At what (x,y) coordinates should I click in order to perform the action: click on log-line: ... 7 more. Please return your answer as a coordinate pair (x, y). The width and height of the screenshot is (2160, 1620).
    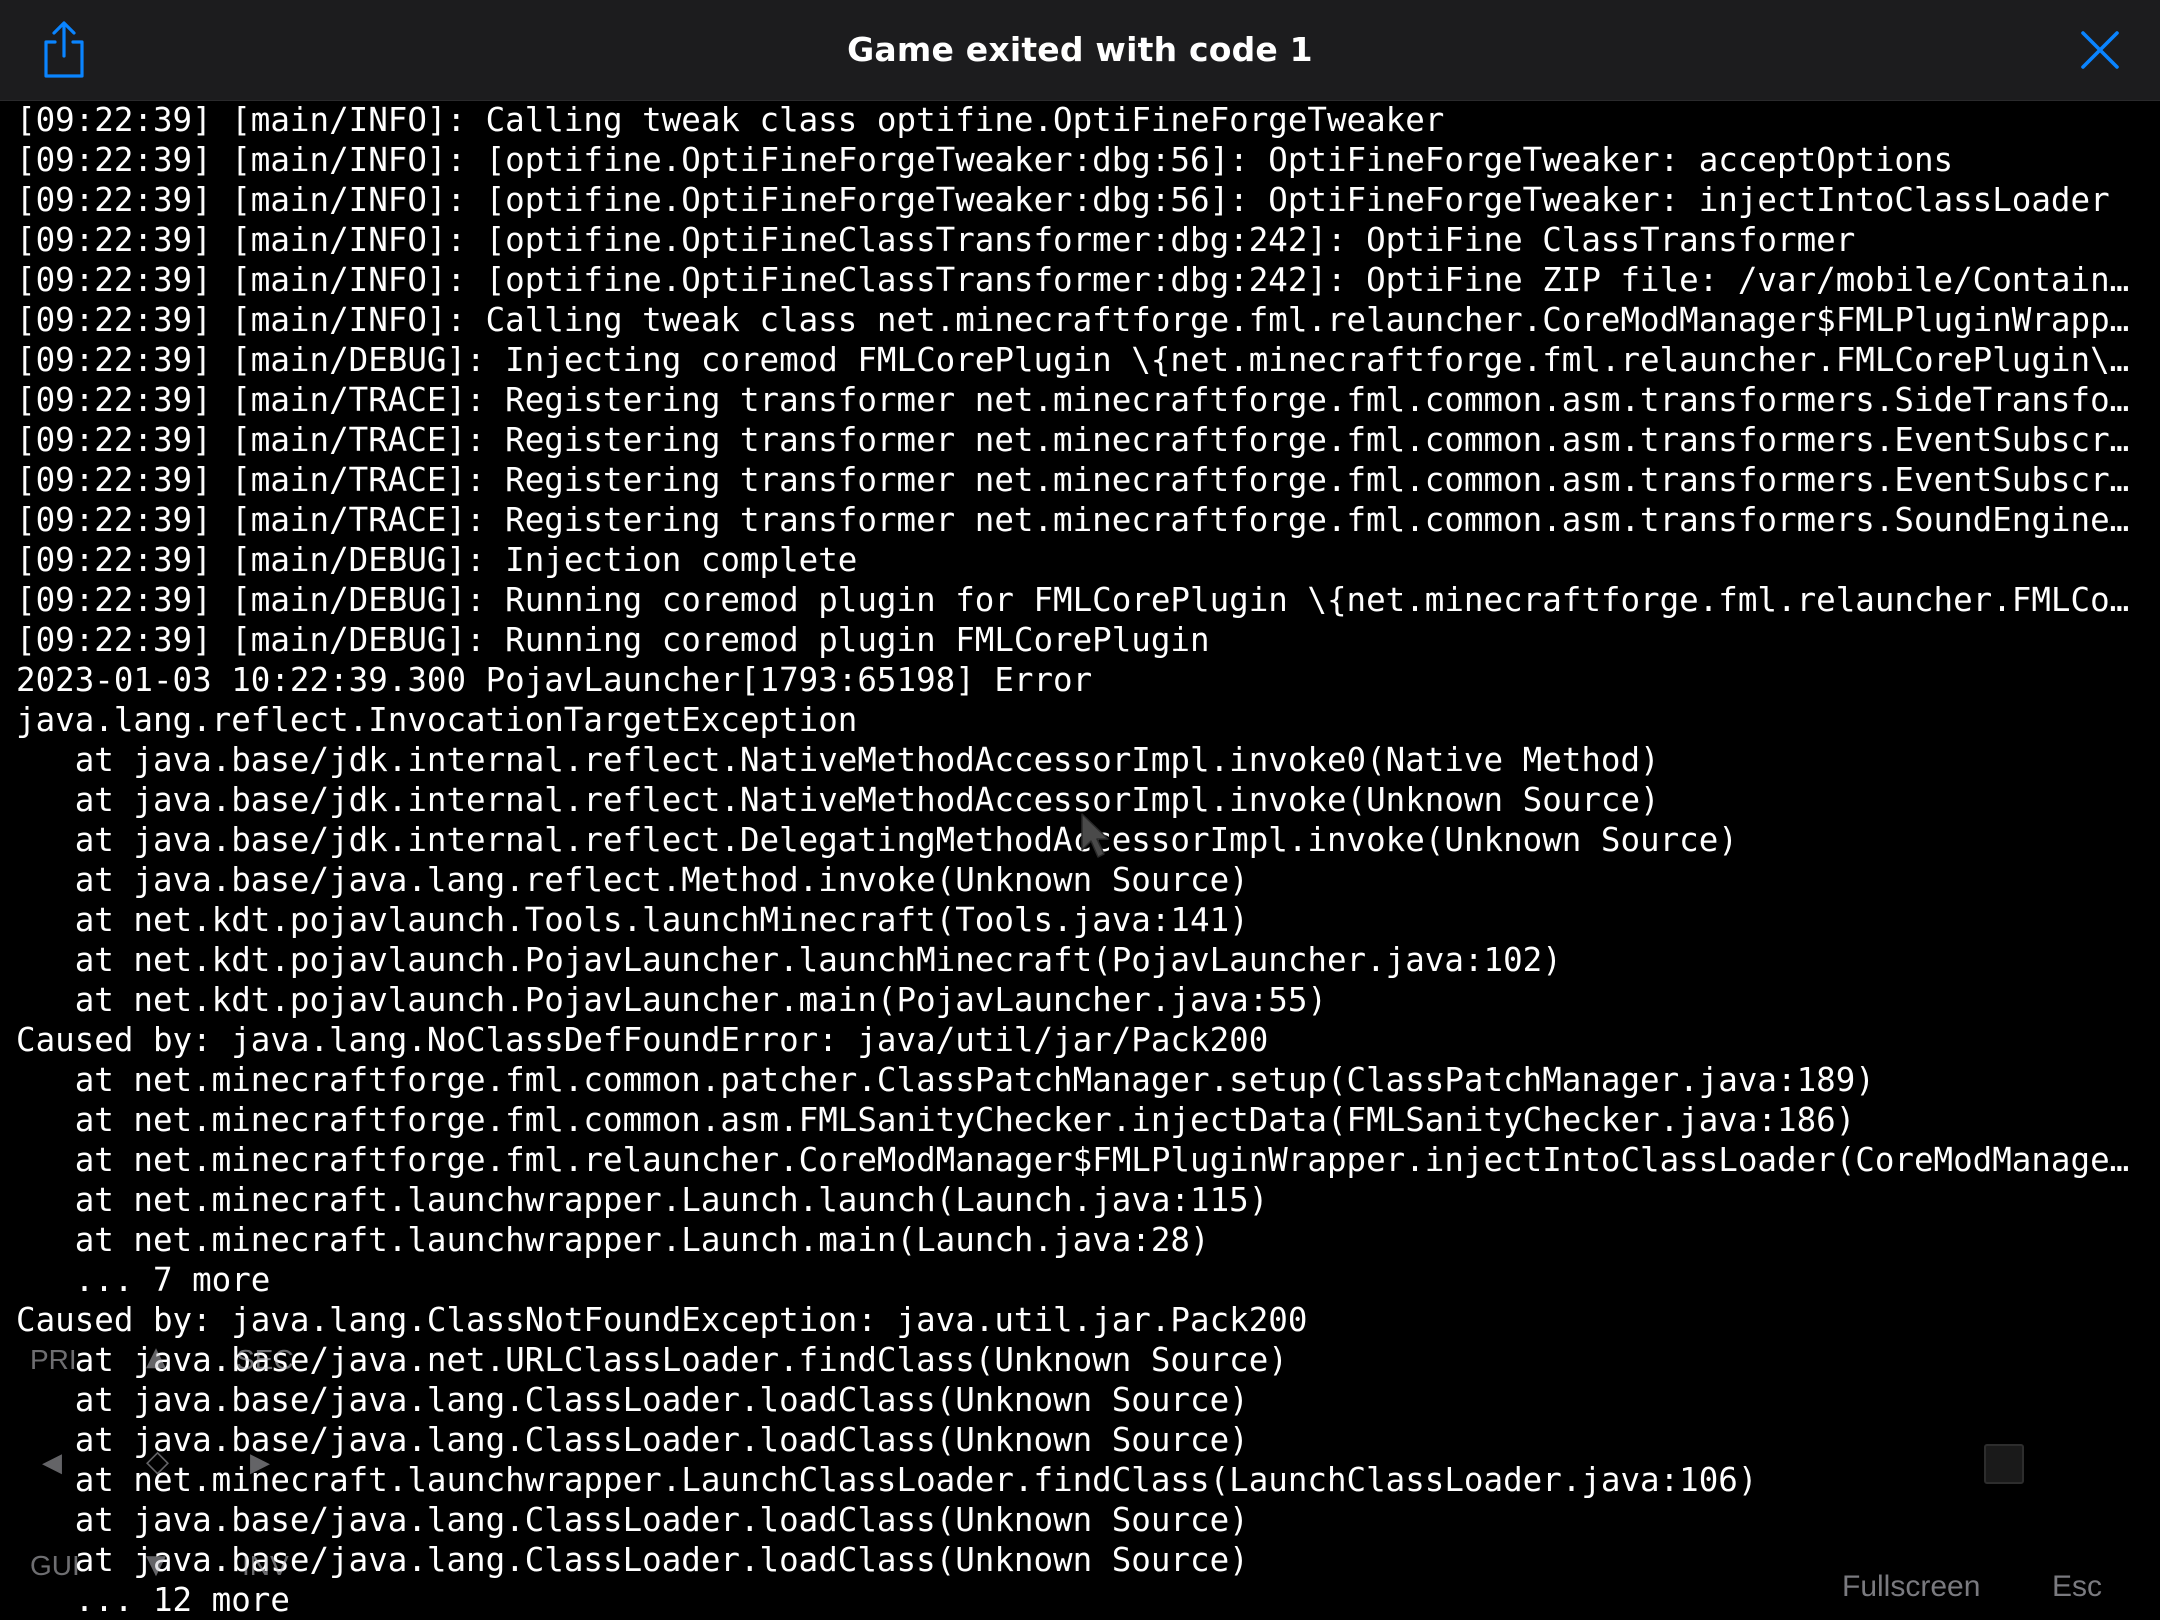
    Looking at the image, I should click on (143, 1280).